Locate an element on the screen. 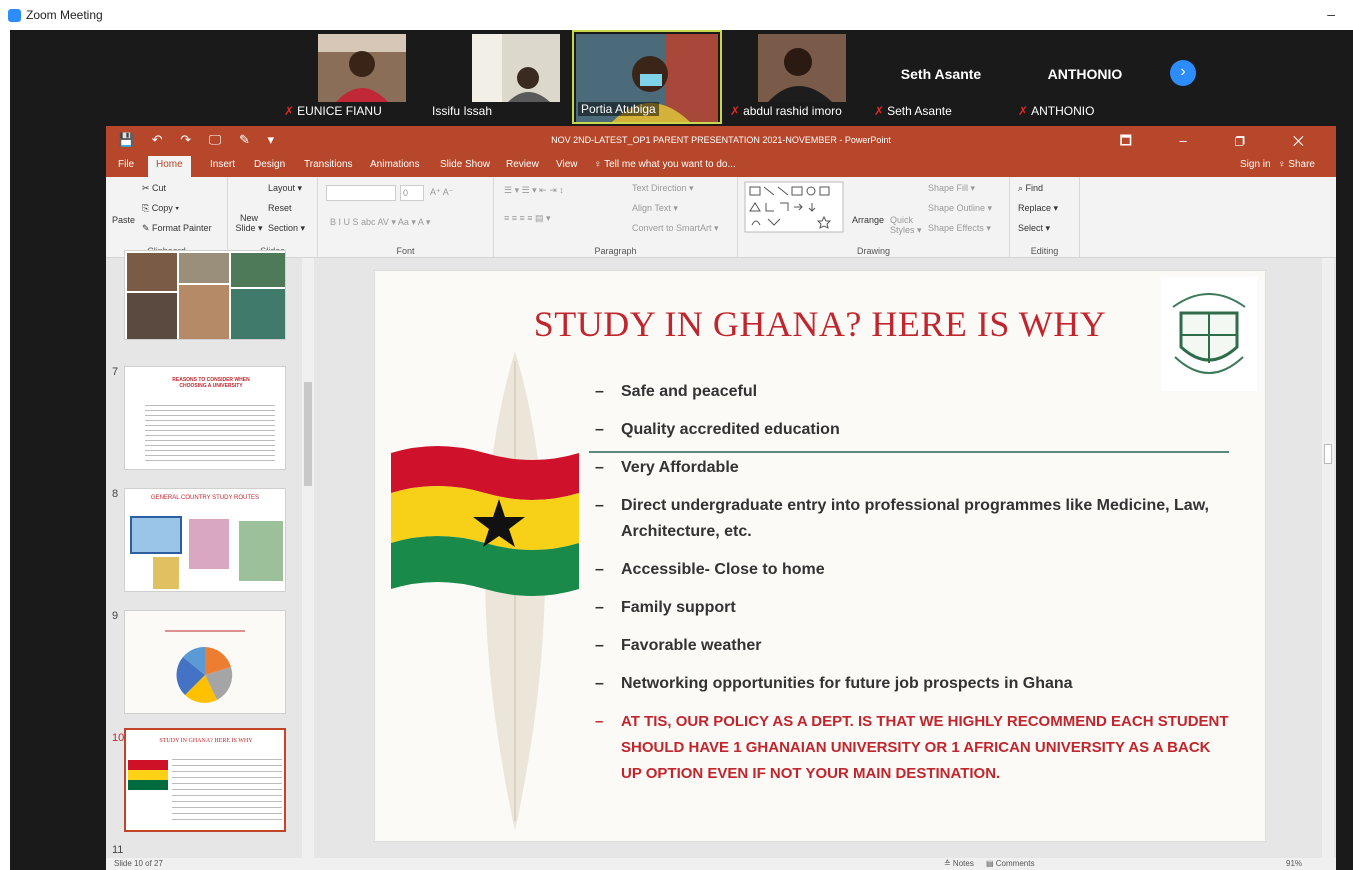 This screenshot has height=870, width=1353. minimize-button: – is located at coordinates (1331, 14).